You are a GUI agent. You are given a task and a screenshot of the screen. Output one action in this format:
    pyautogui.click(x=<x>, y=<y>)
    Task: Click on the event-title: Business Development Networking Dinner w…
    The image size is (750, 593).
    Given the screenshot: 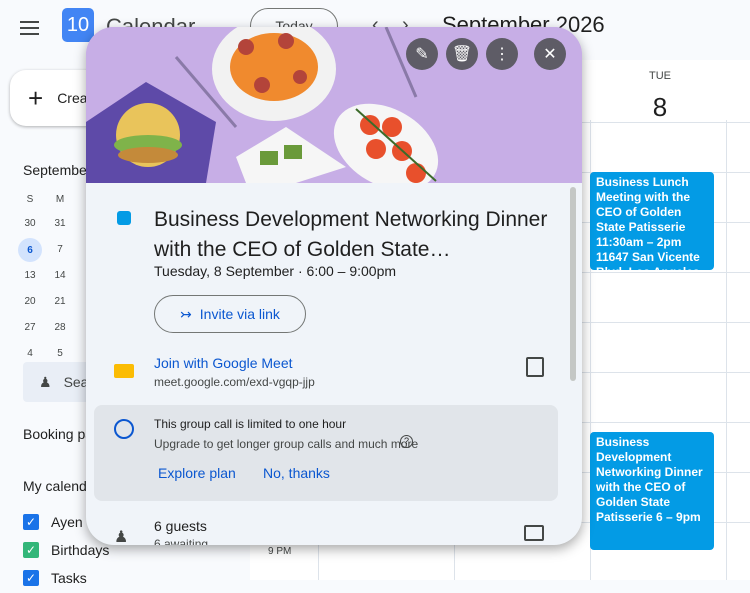 What is the action you would take?
    pyautogui.click(x=351, y=234)
    